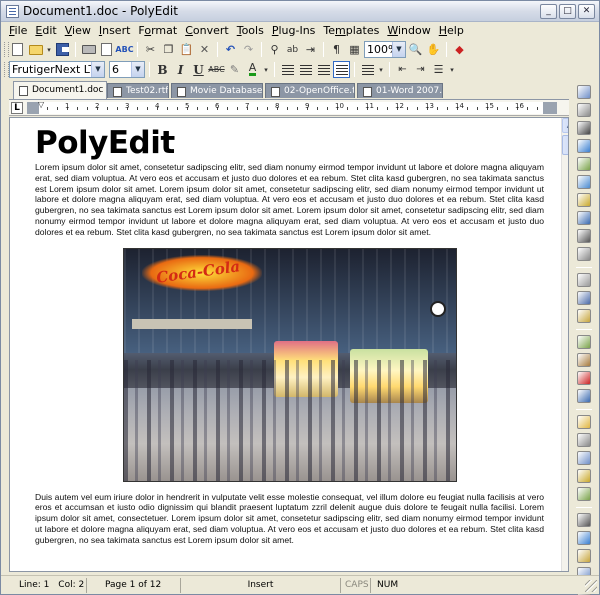 Image resolution: width=600 pixels, height=595 pixels. Describe the element at coordinates (60, 90) in the screenshot. I see `tab-document1-doc: Document1.doc` at that location.